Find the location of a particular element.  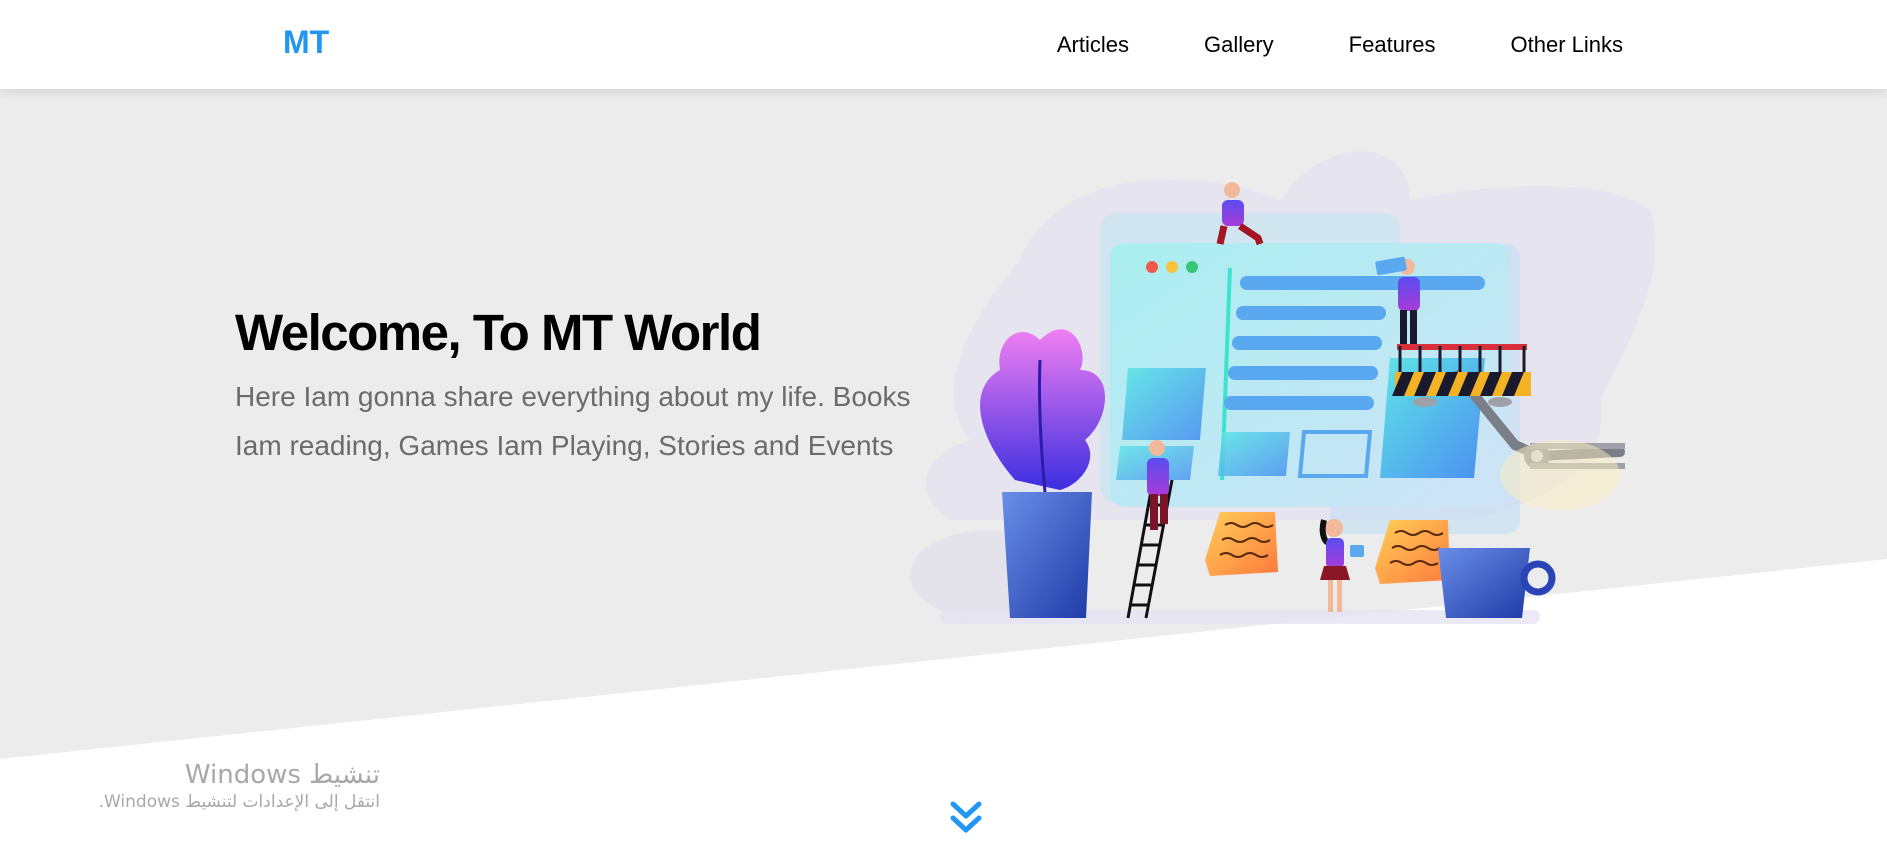

site-header: MT Articles Gallery Features Other Links is located at coordinates (943, 44).